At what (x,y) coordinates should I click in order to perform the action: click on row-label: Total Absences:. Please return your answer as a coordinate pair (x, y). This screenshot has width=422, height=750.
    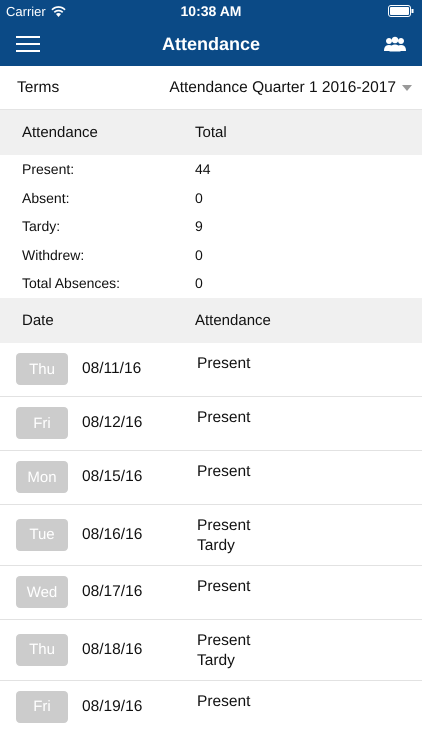
    Looking at the image, I should click on (71, 283).